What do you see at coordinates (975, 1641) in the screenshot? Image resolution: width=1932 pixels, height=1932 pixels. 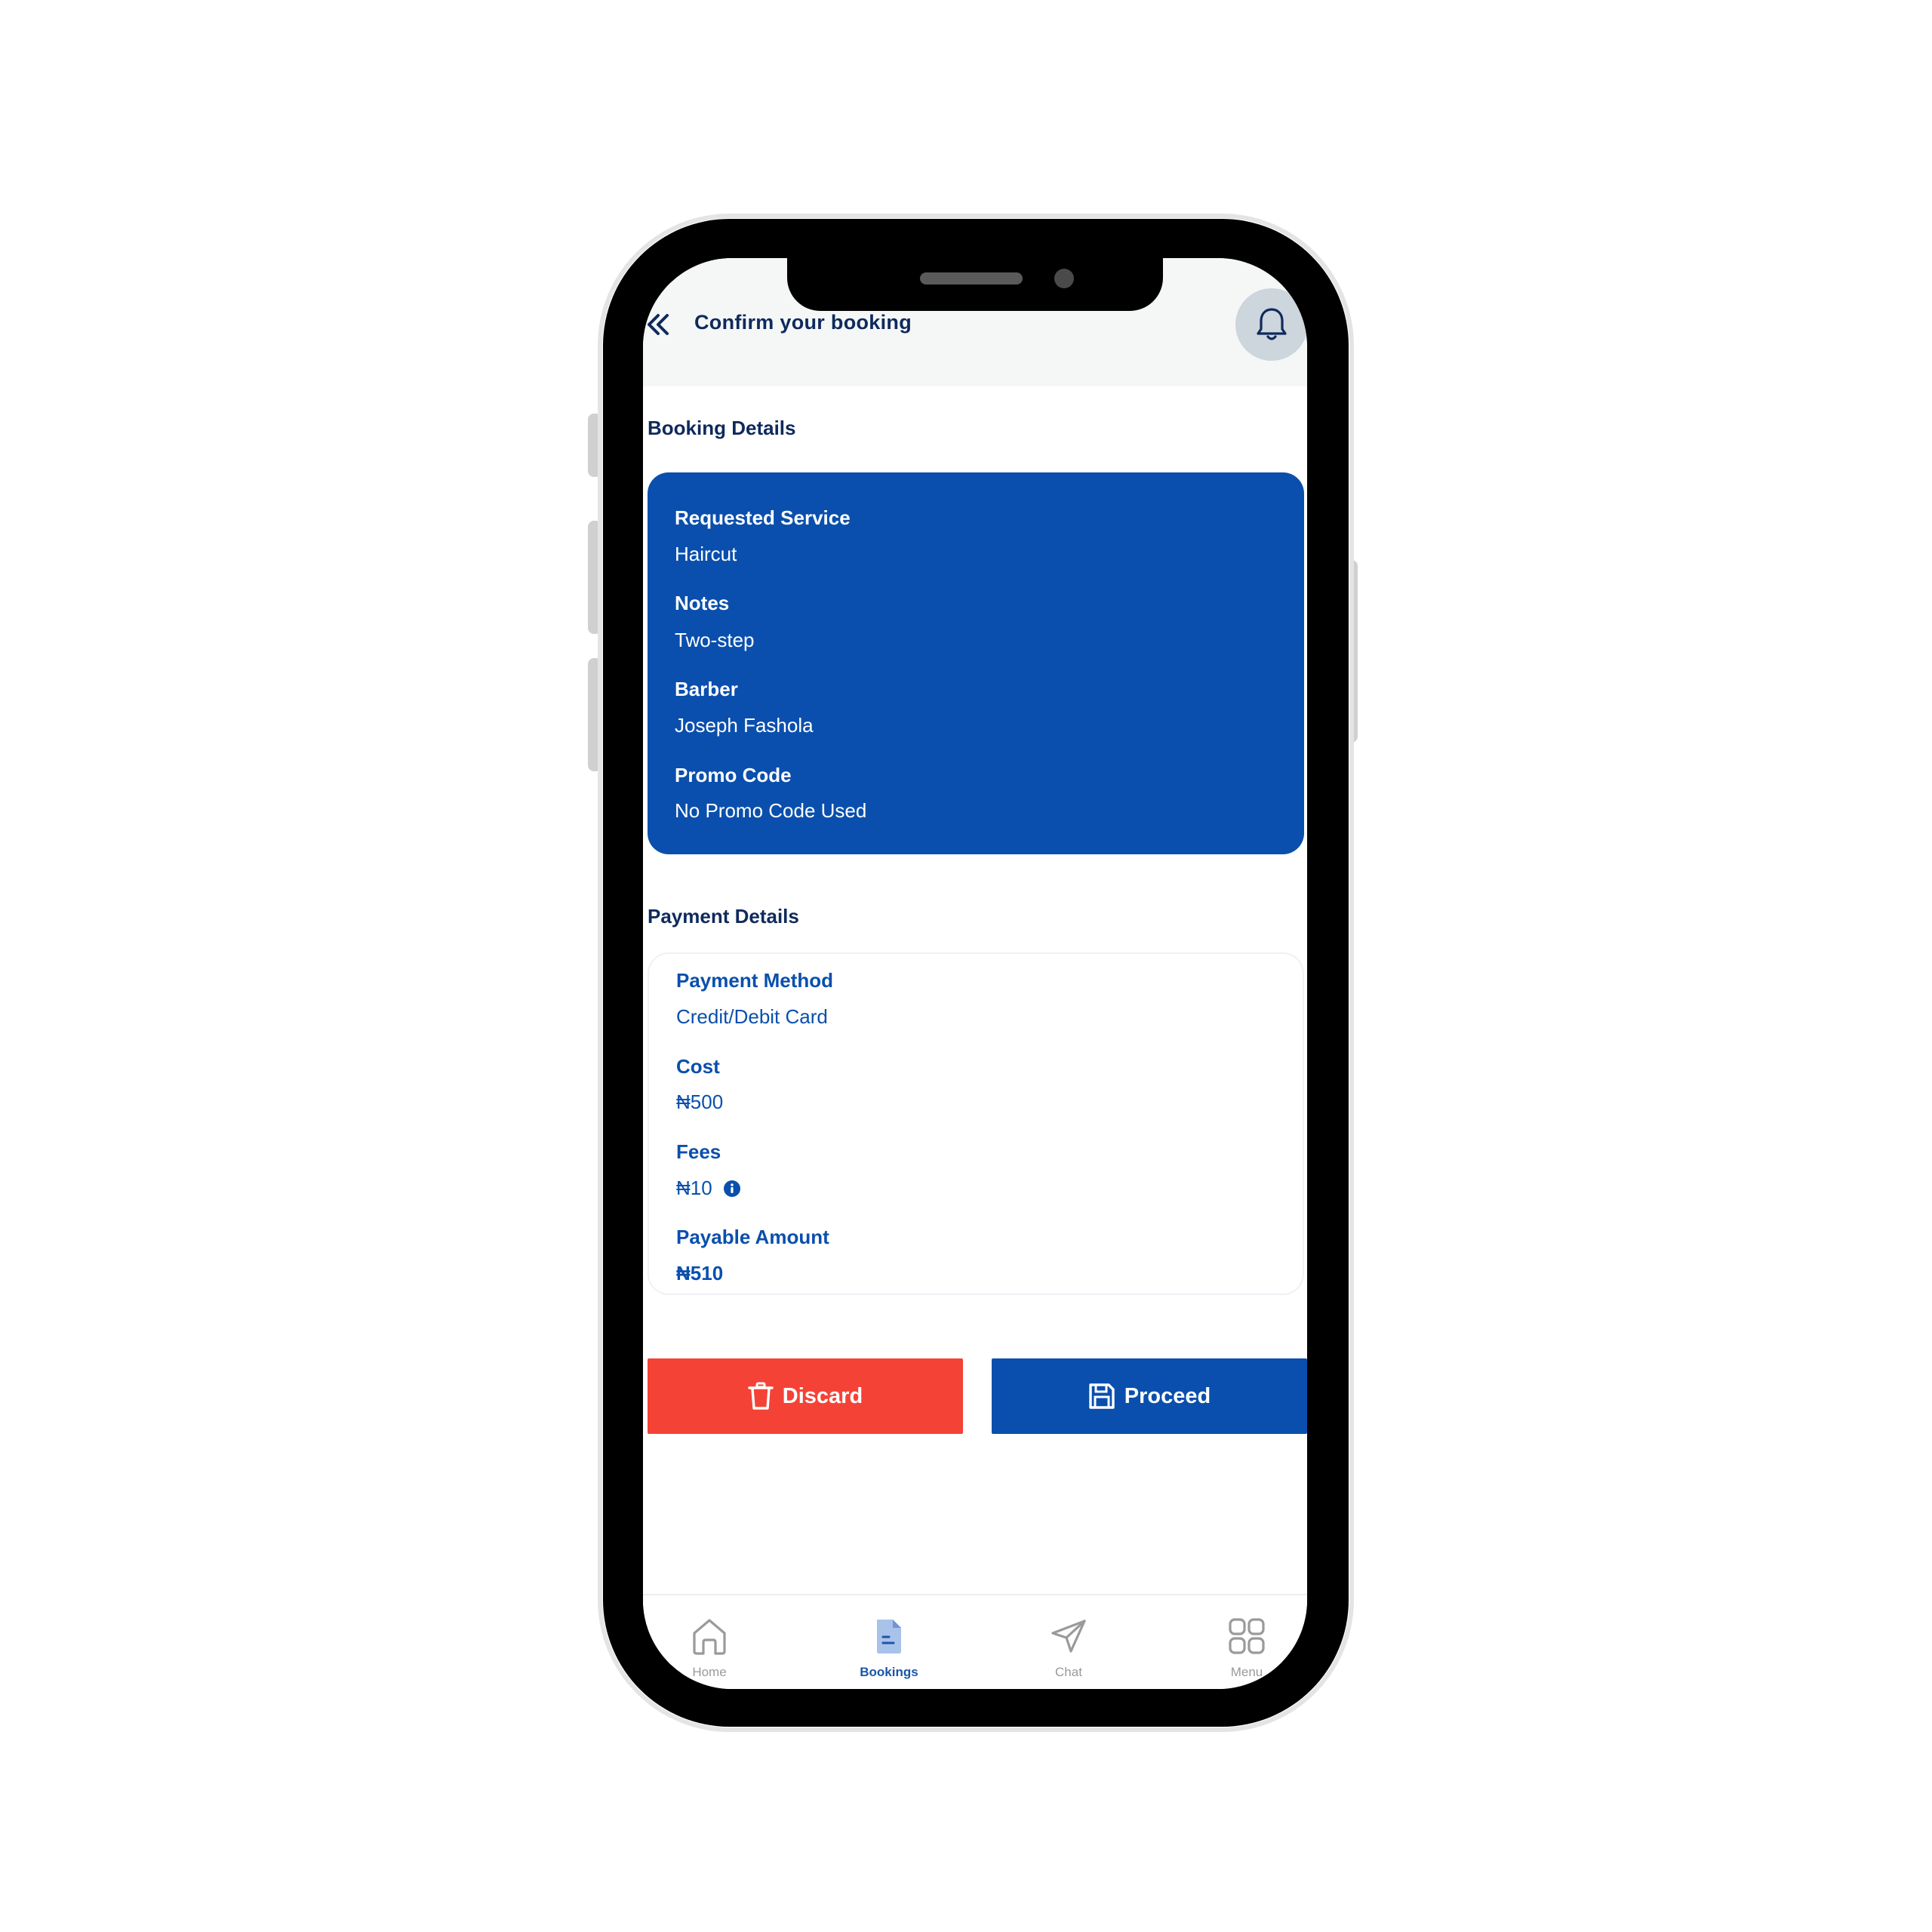 I see `bottom-tab-bar: Home Bookings Chat Menu` at bounding box center [975, 1641].